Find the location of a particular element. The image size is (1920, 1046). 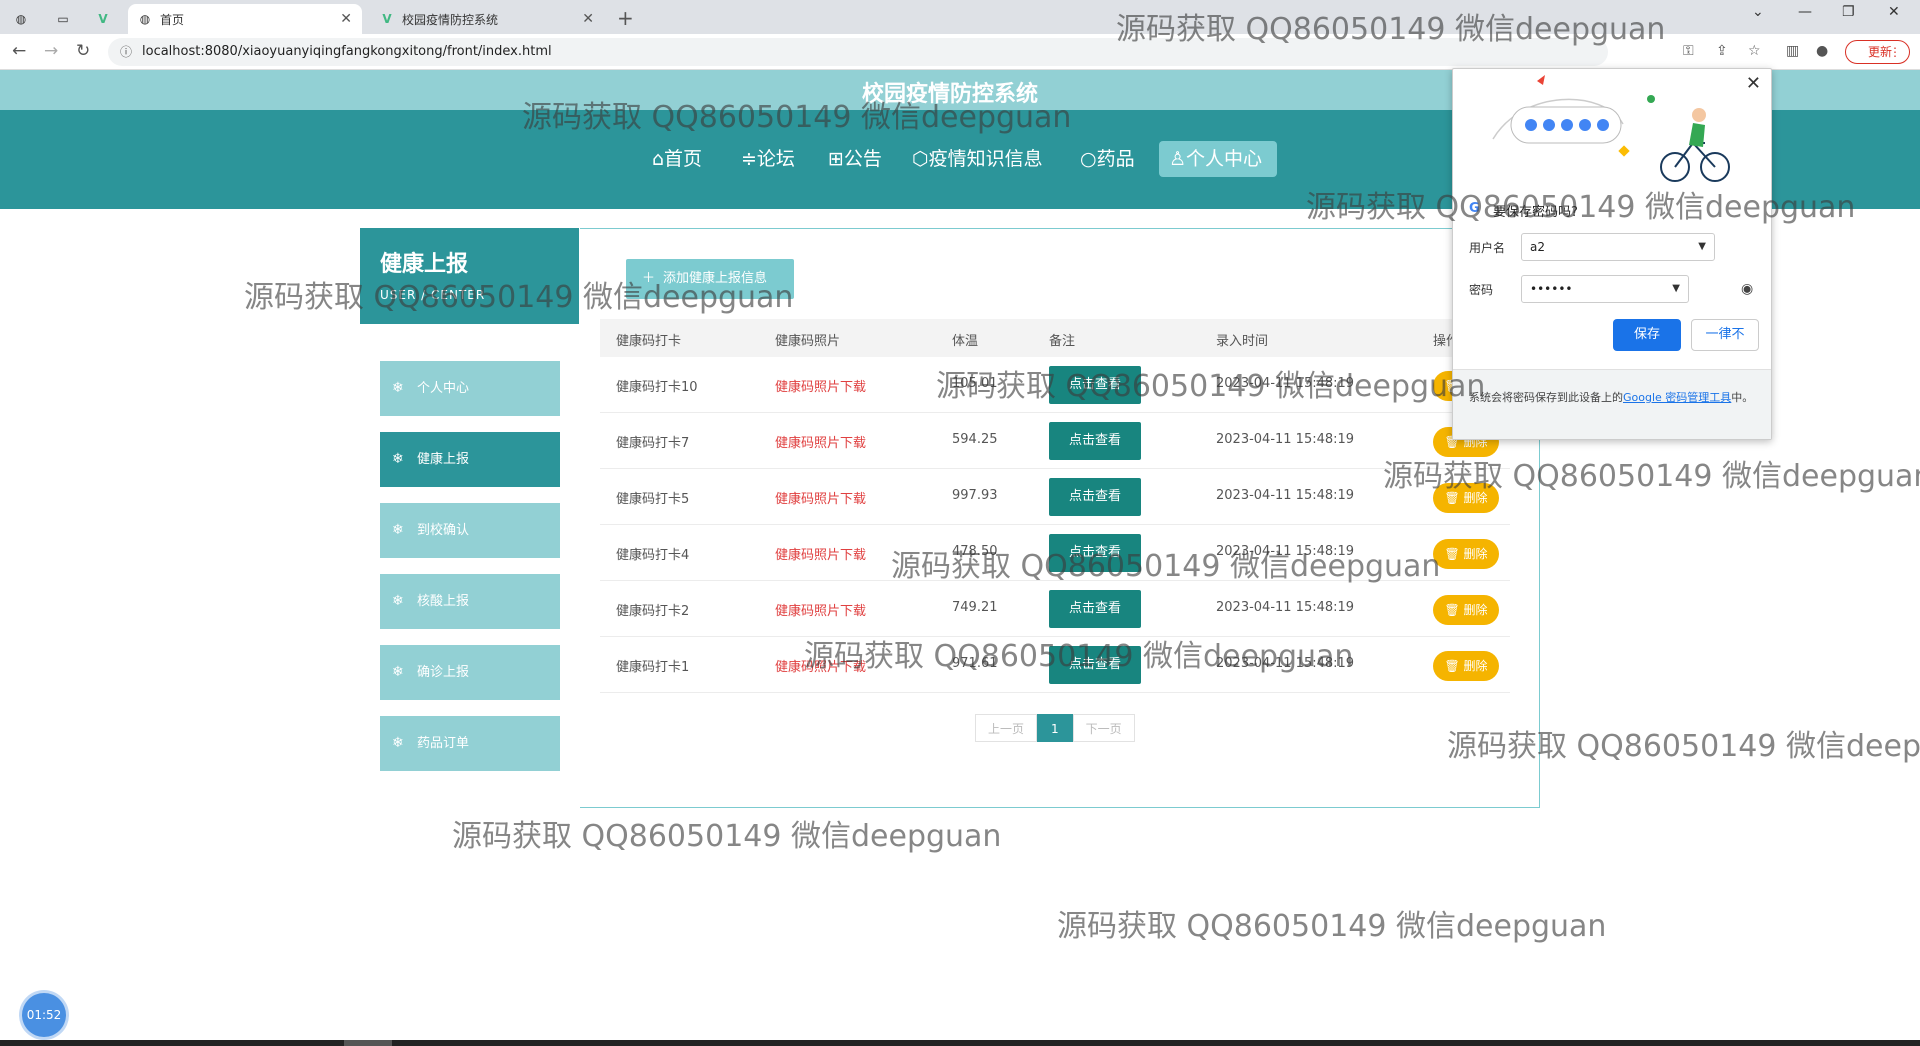

site-info-icon: ⓘ is located at coordinates (126, 52).